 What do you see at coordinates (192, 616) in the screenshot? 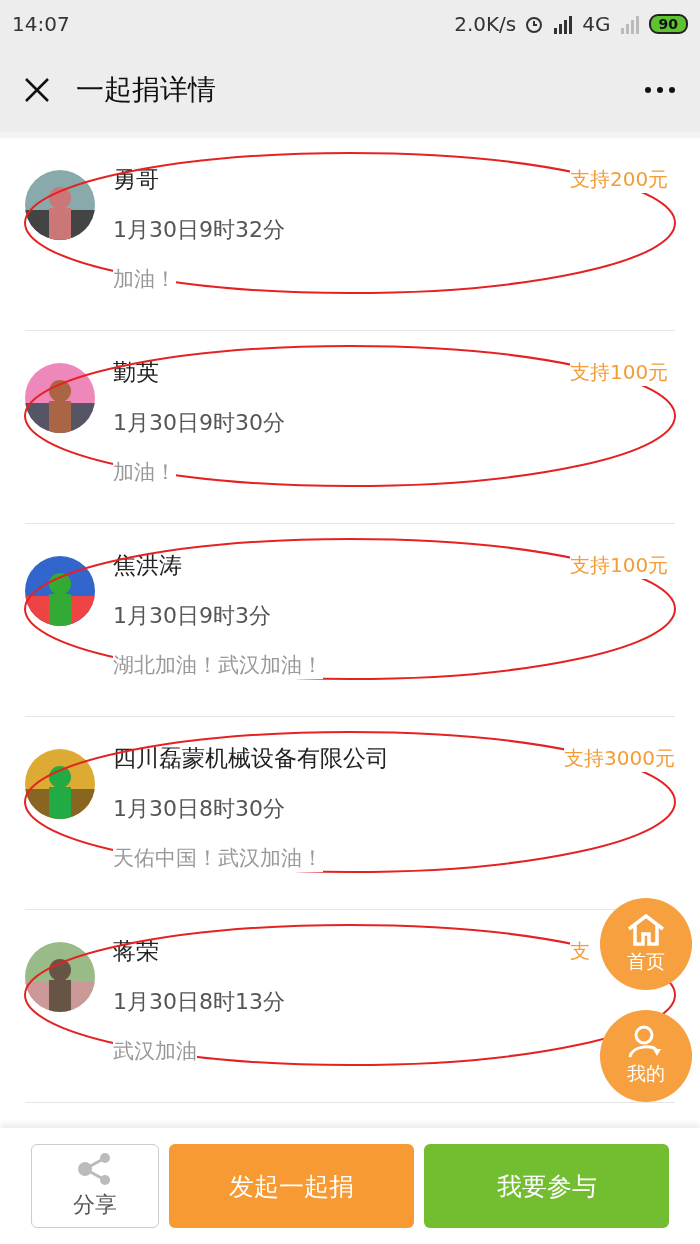
I see `donation-time: 1月30日9时3分` at bounding box center [192, 616].